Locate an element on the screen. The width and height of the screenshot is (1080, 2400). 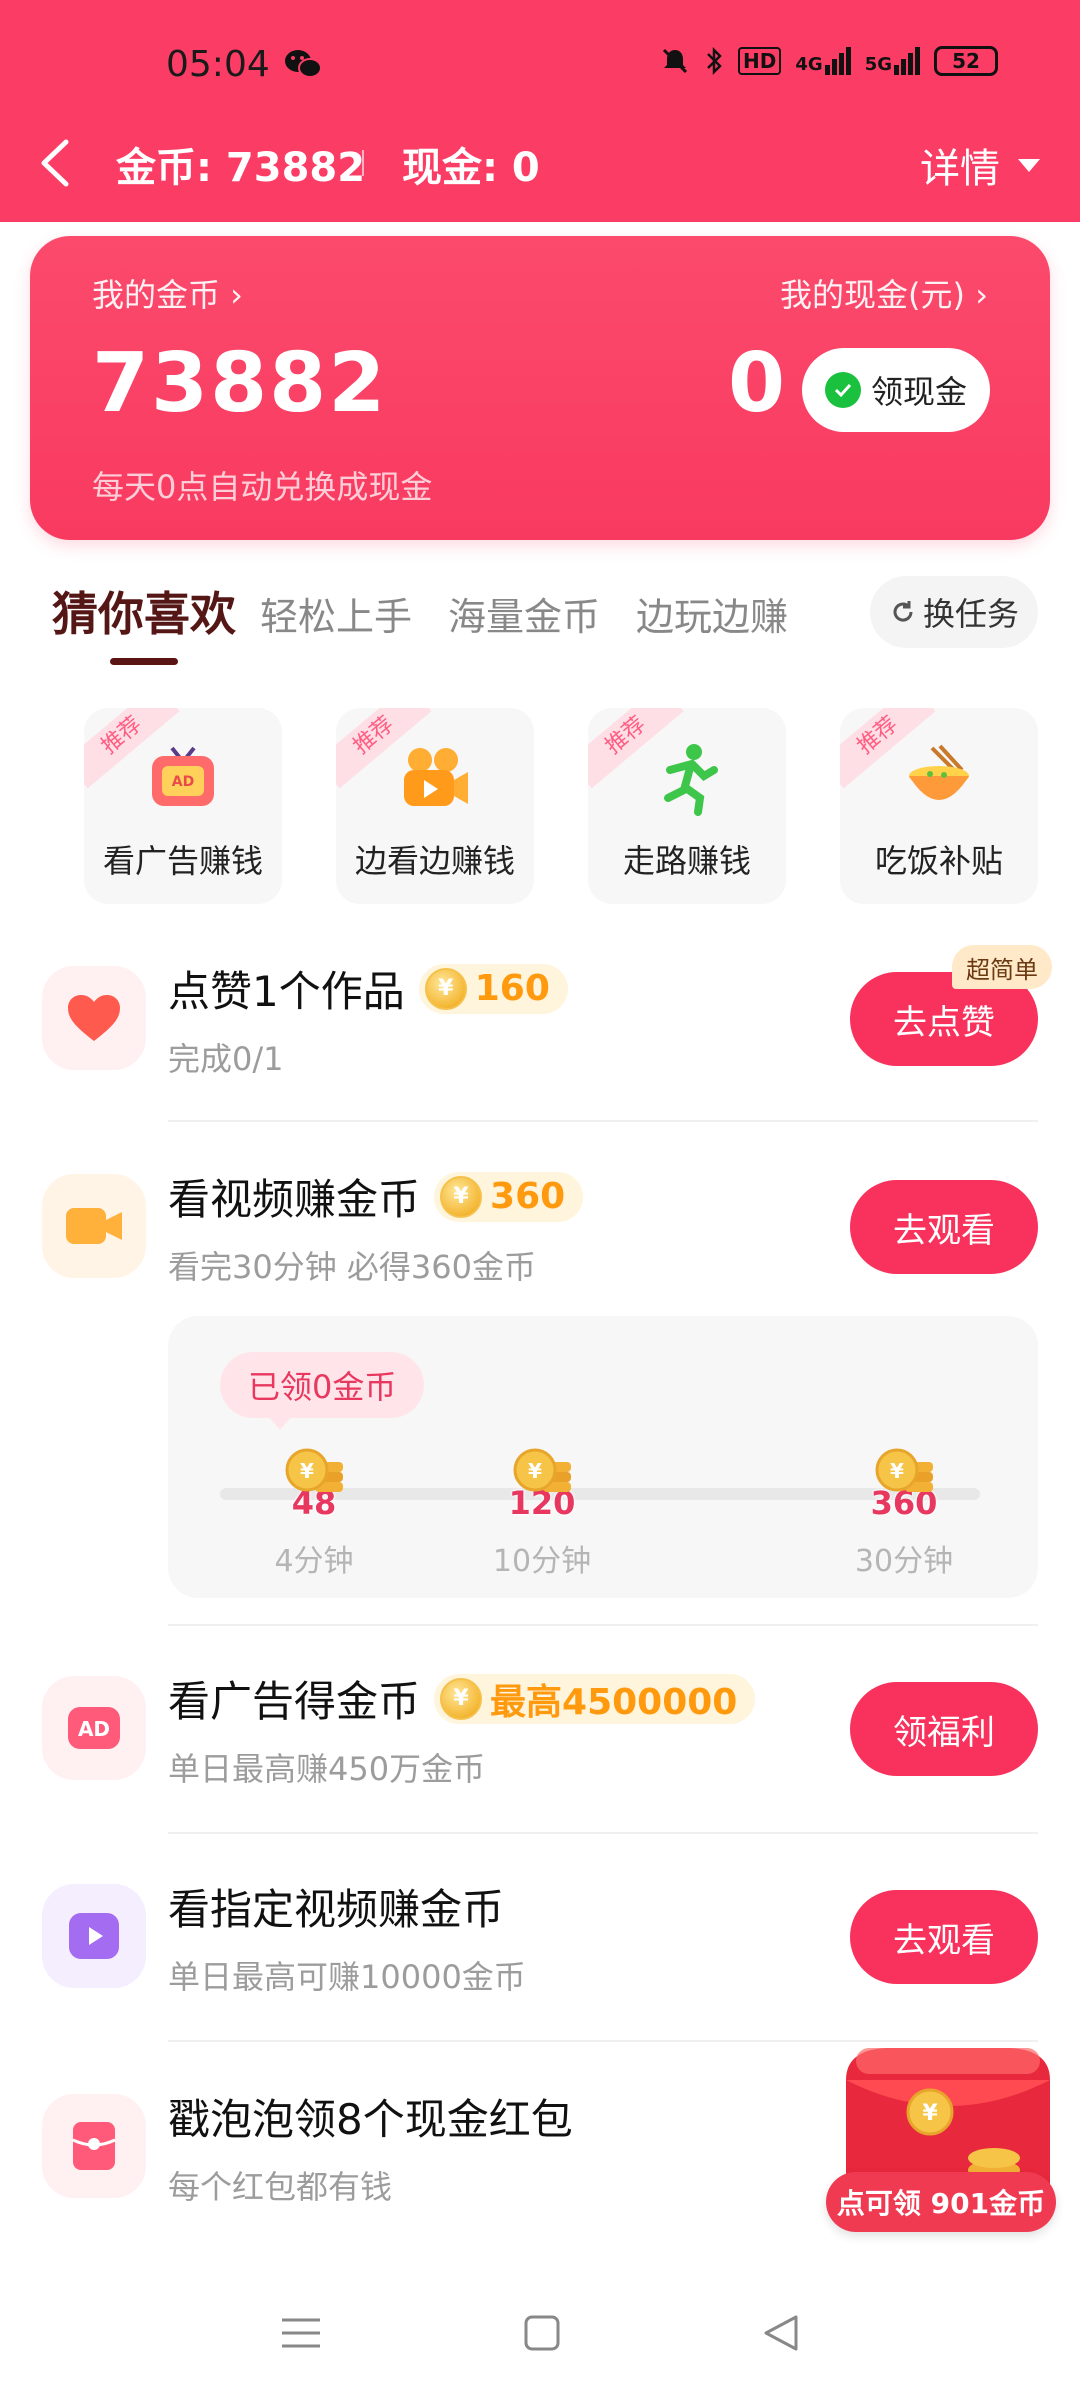
quick-card-label: 走路赚钱 is located at coordinates (686, 861).